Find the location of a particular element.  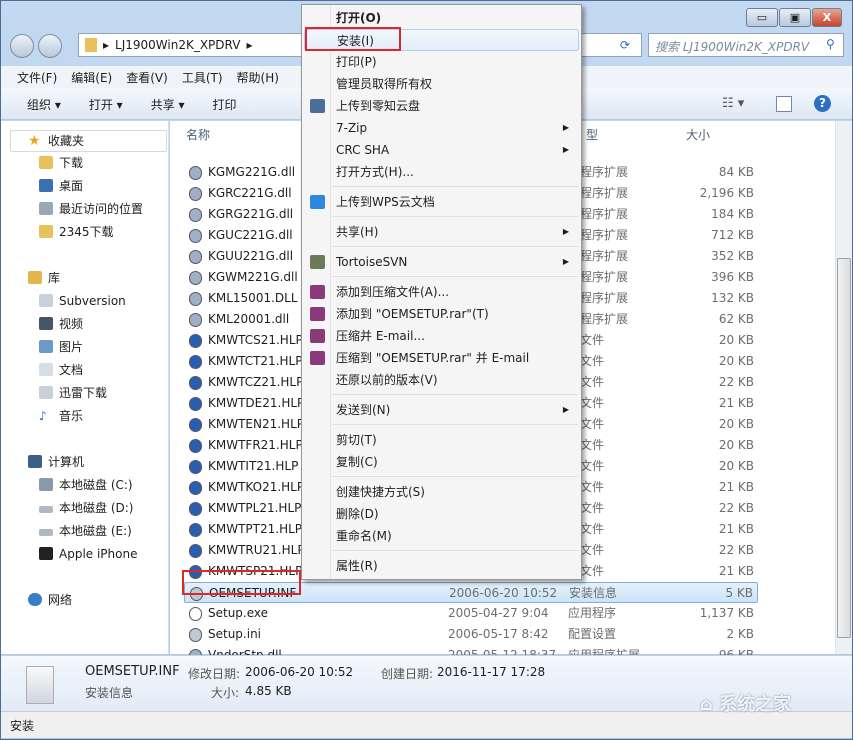

nav-thunder-downloads: 迅雷下载 is located at coordinates (73, 393).